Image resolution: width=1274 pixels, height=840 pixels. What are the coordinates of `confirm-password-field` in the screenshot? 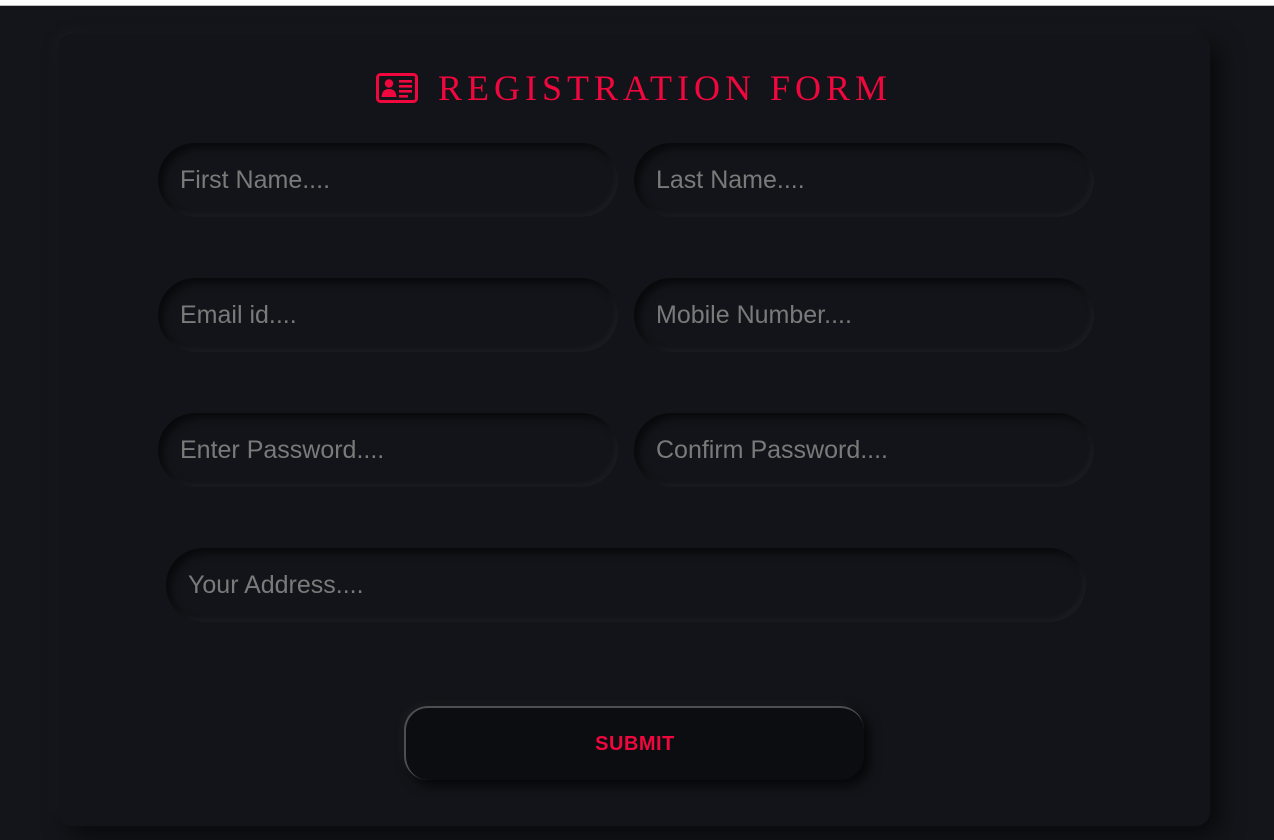 It's located at (864, 450).